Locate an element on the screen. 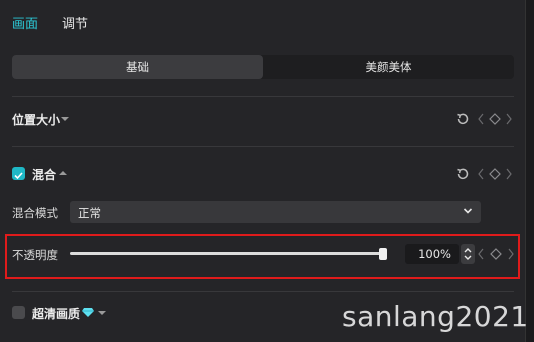  scrollbar-area is located at coordinates (530, 171).